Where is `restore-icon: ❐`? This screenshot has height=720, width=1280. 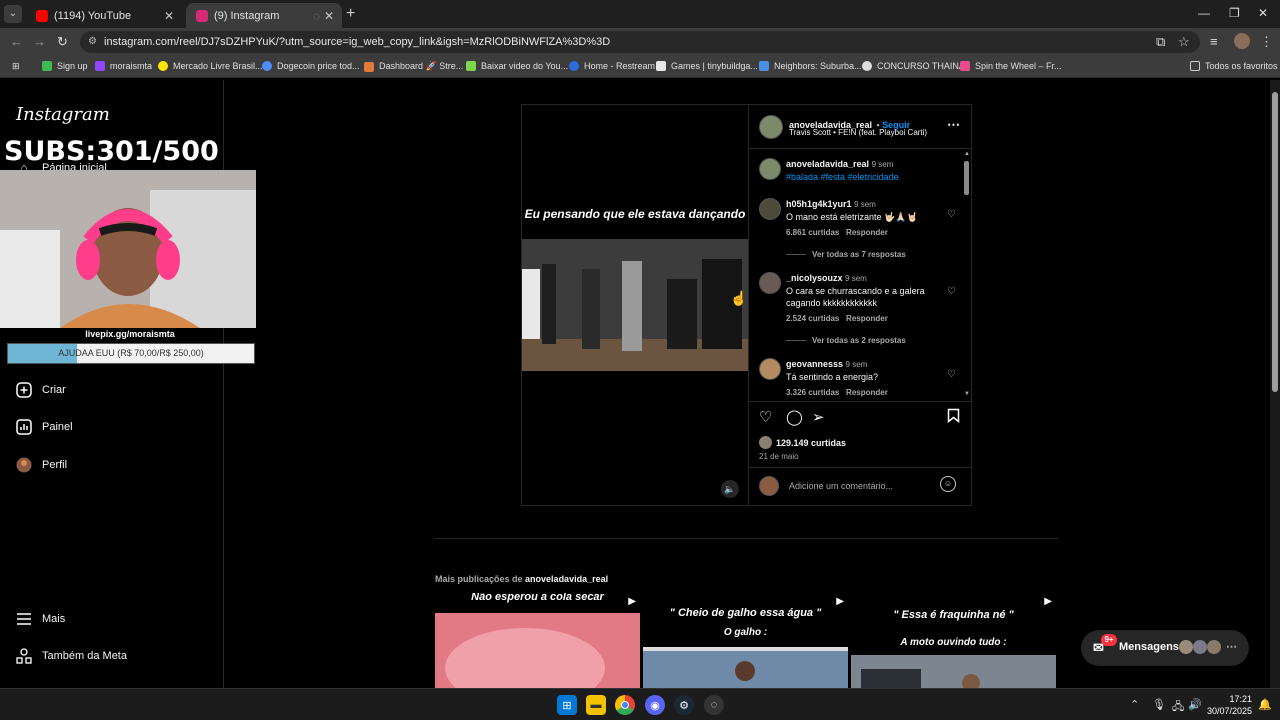 restore-icon: ❐ is located at coordinates (1234, 13).